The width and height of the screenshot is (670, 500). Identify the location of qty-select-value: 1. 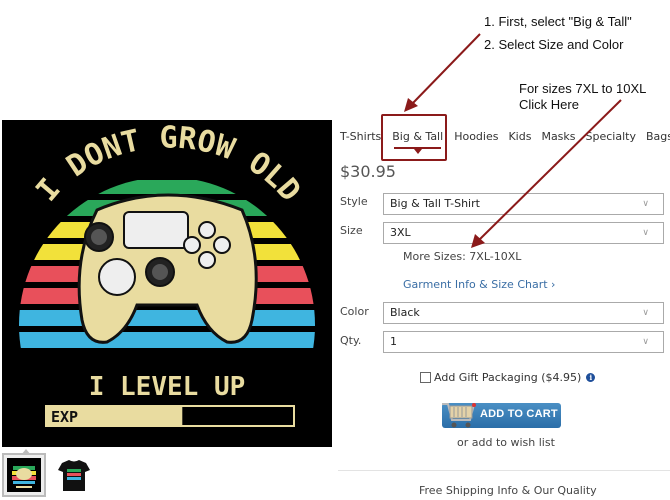
(393, 341).